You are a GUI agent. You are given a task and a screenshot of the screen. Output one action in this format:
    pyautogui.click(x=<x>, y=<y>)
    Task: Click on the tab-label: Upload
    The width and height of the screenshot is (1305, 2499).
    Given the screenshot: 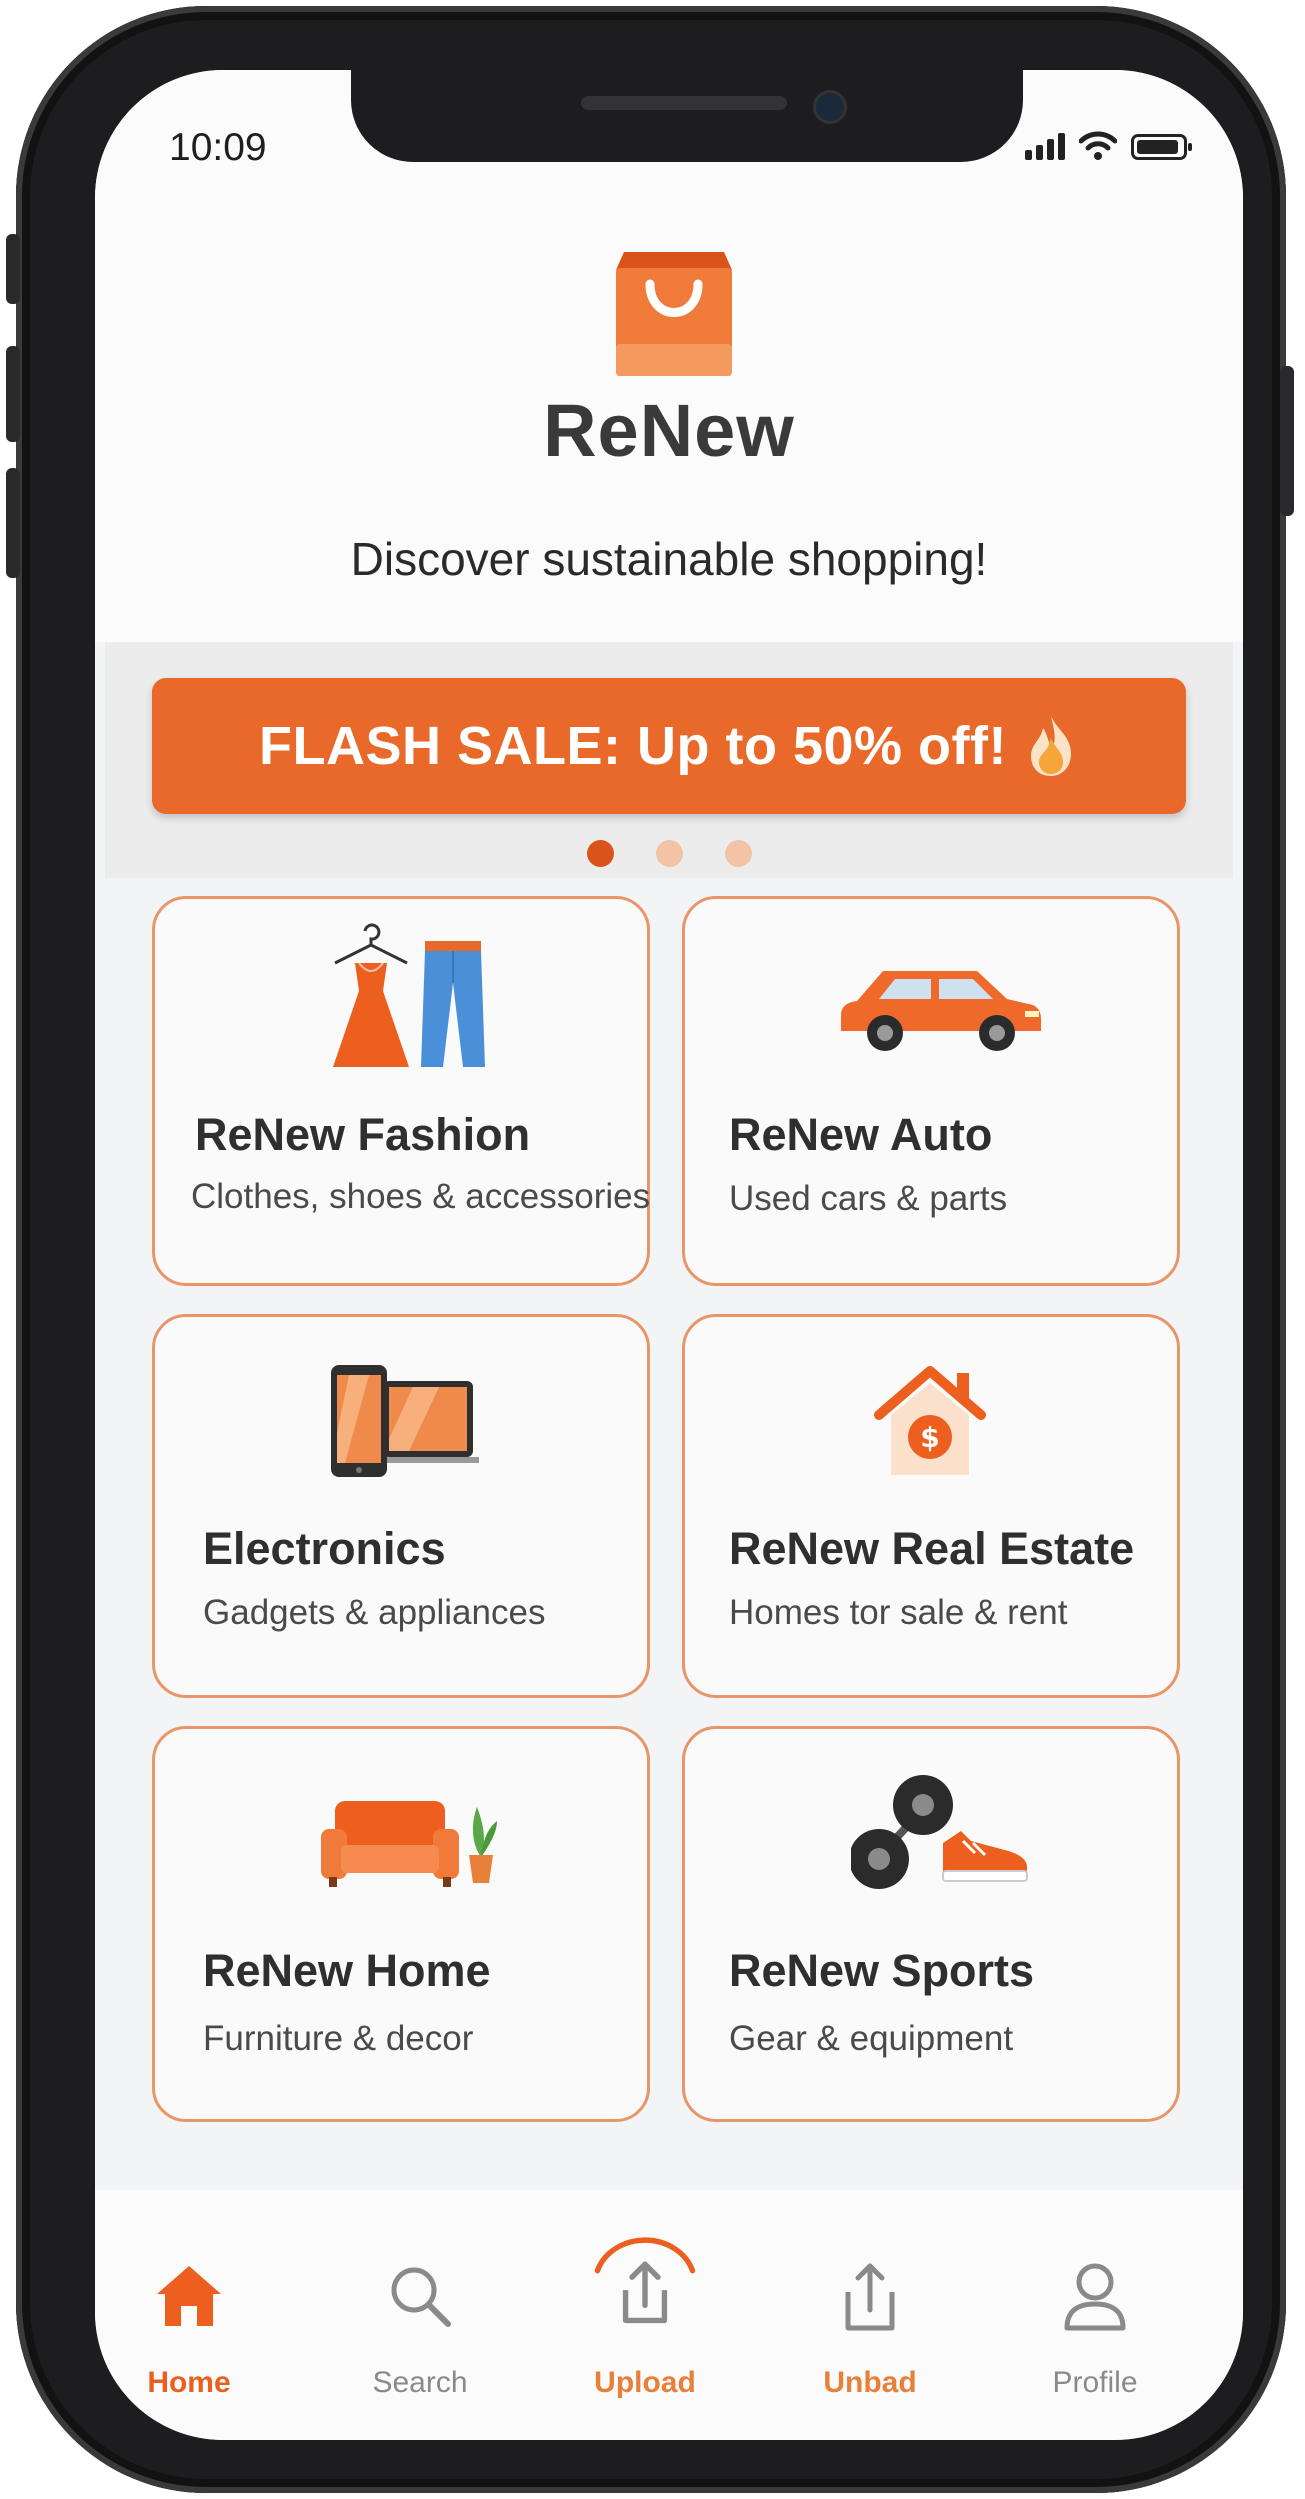 What is the action you would take?
    pyautogui.click(x=645, y=2382)
    